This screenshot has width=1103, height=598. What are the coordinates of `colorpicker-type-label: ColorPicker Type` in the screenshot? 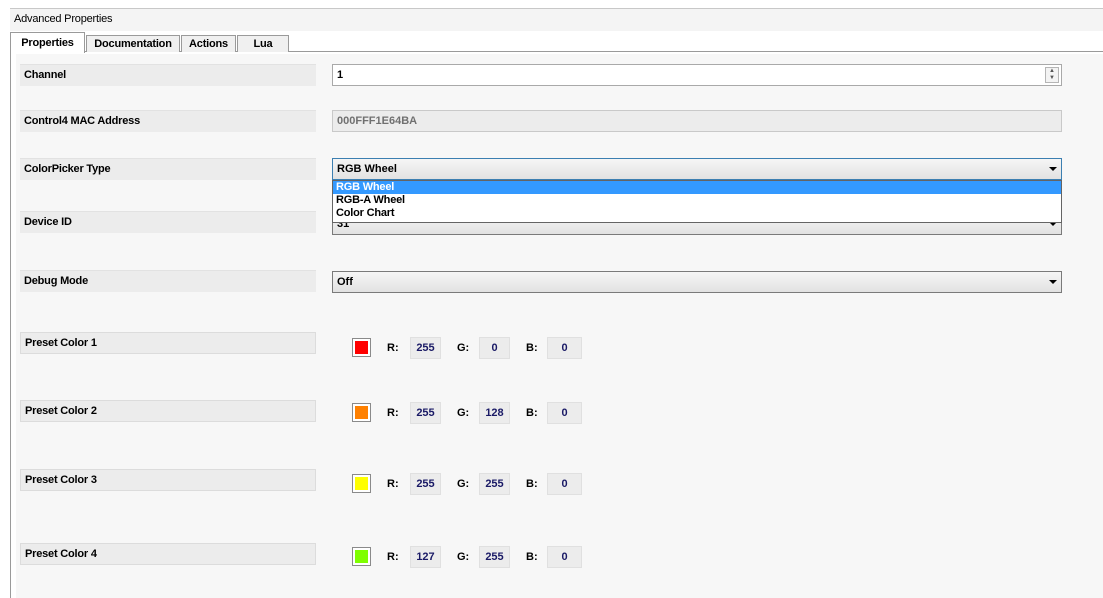 It's located at (168, 169).